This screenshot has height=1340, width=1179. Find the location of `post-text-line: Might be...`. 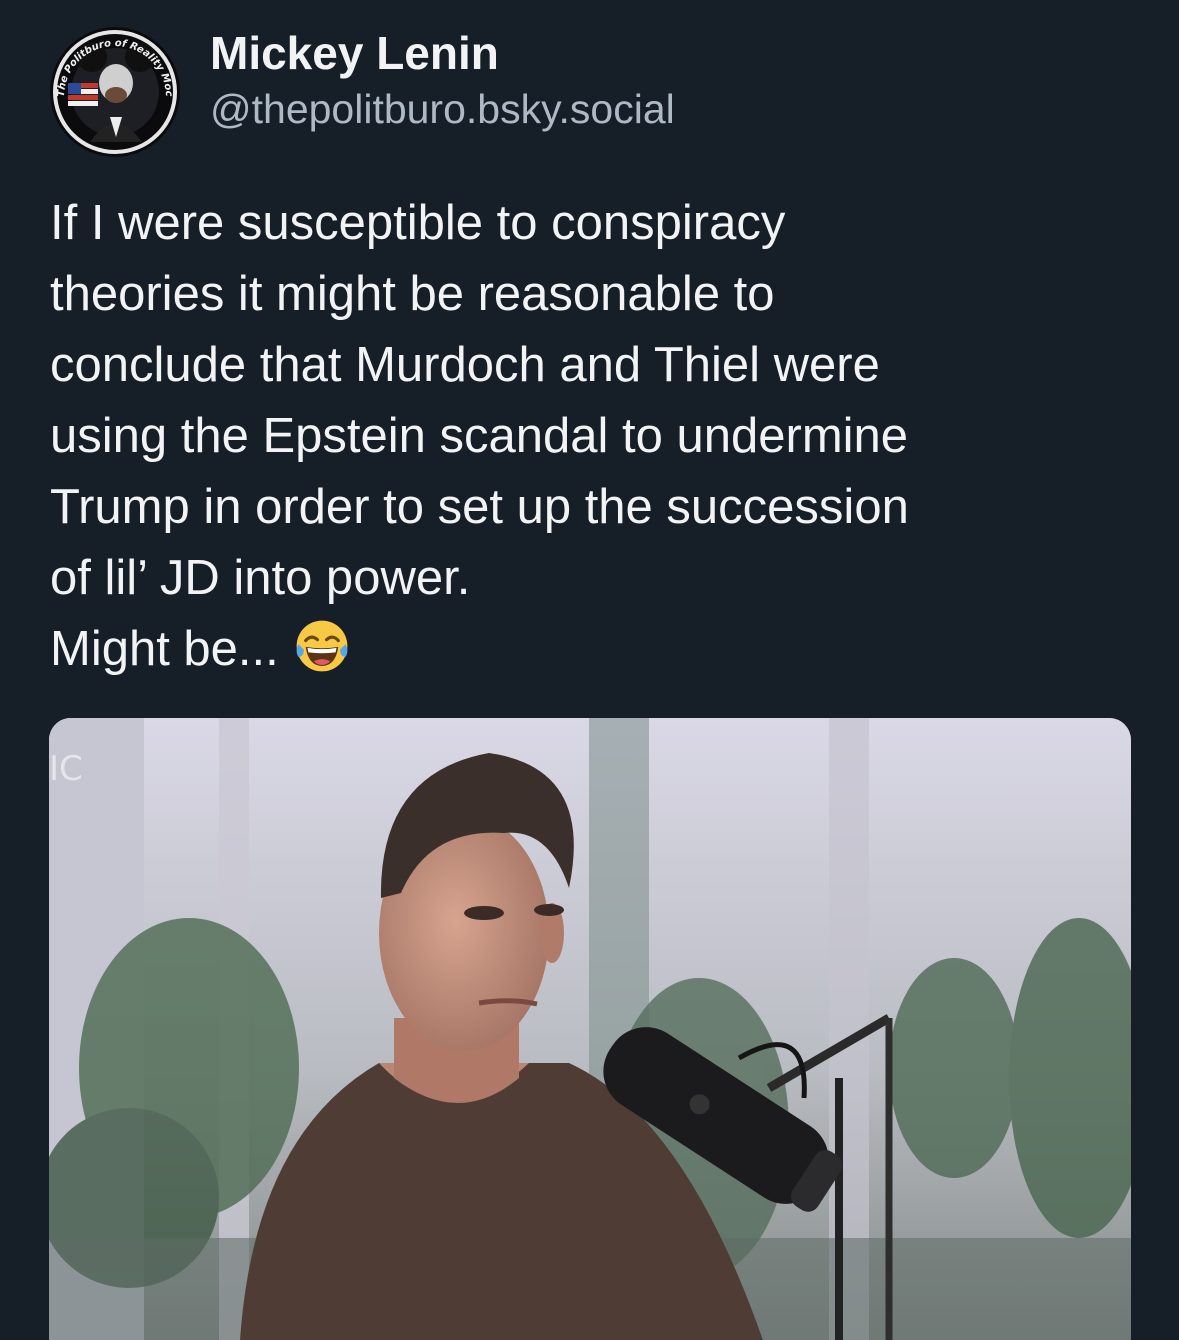

post-text-line: Might be... is located at coordinates (164, 649).